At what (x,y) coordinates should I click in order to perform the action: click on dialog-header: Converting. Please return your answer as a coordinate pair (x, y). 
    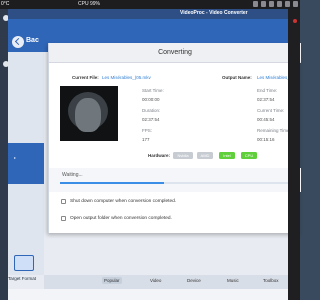
    Looking at the image, I should click on (175, 53).